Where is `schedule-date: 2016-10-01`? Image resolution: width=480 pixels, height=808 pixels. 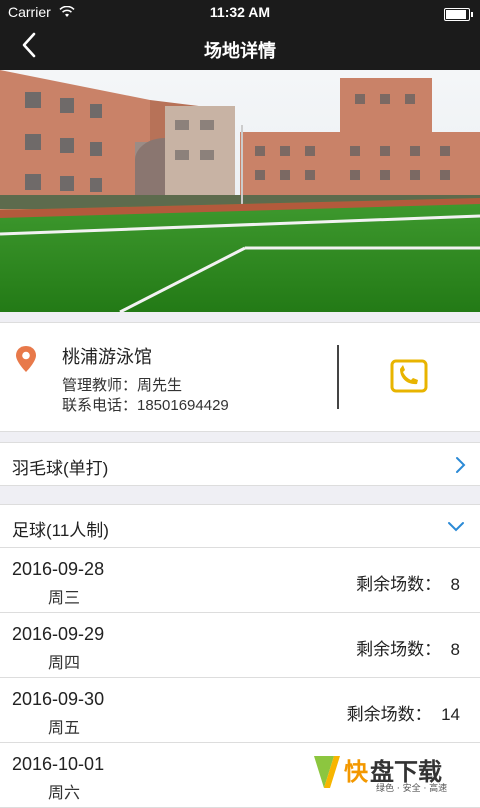 schedule-date: 2016-10-01 is located at coordinates (58, 764).